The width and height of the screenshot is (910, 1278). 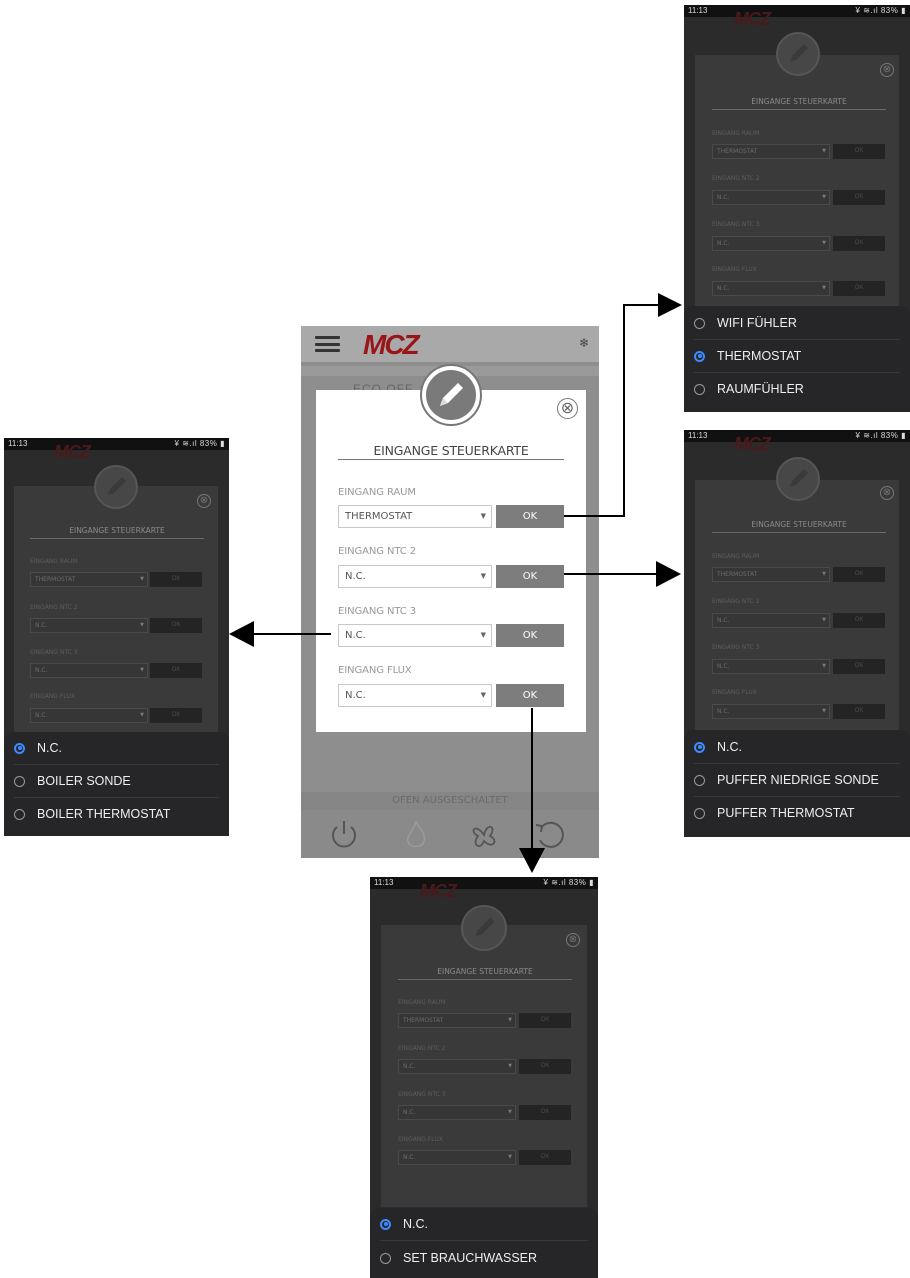 I want to click on arrow-raum-to-options, so click(x=623, y=405).